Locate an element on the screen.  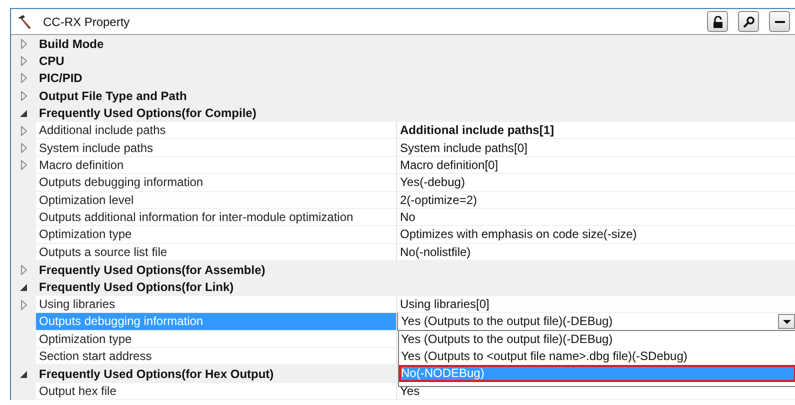
property-value: No(-nolistfile) is located at coordinates (435, 251).